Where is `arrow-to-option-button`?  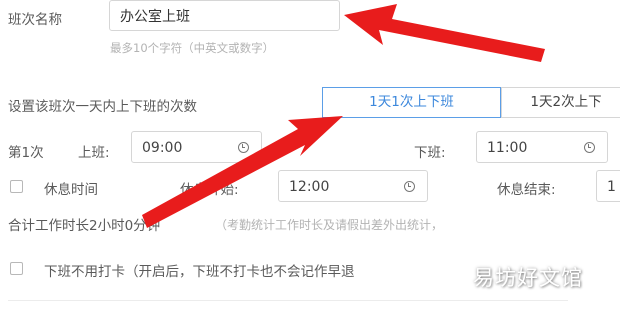
arrow-to-option-button is located at coordinates (242, 172).